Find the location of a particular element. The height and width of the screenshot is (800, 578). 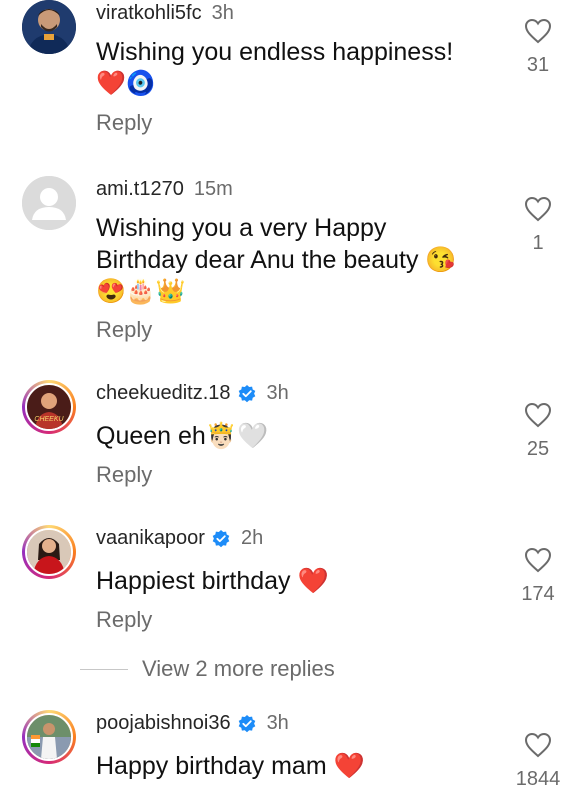

divider is located at coordinates (104, 669).